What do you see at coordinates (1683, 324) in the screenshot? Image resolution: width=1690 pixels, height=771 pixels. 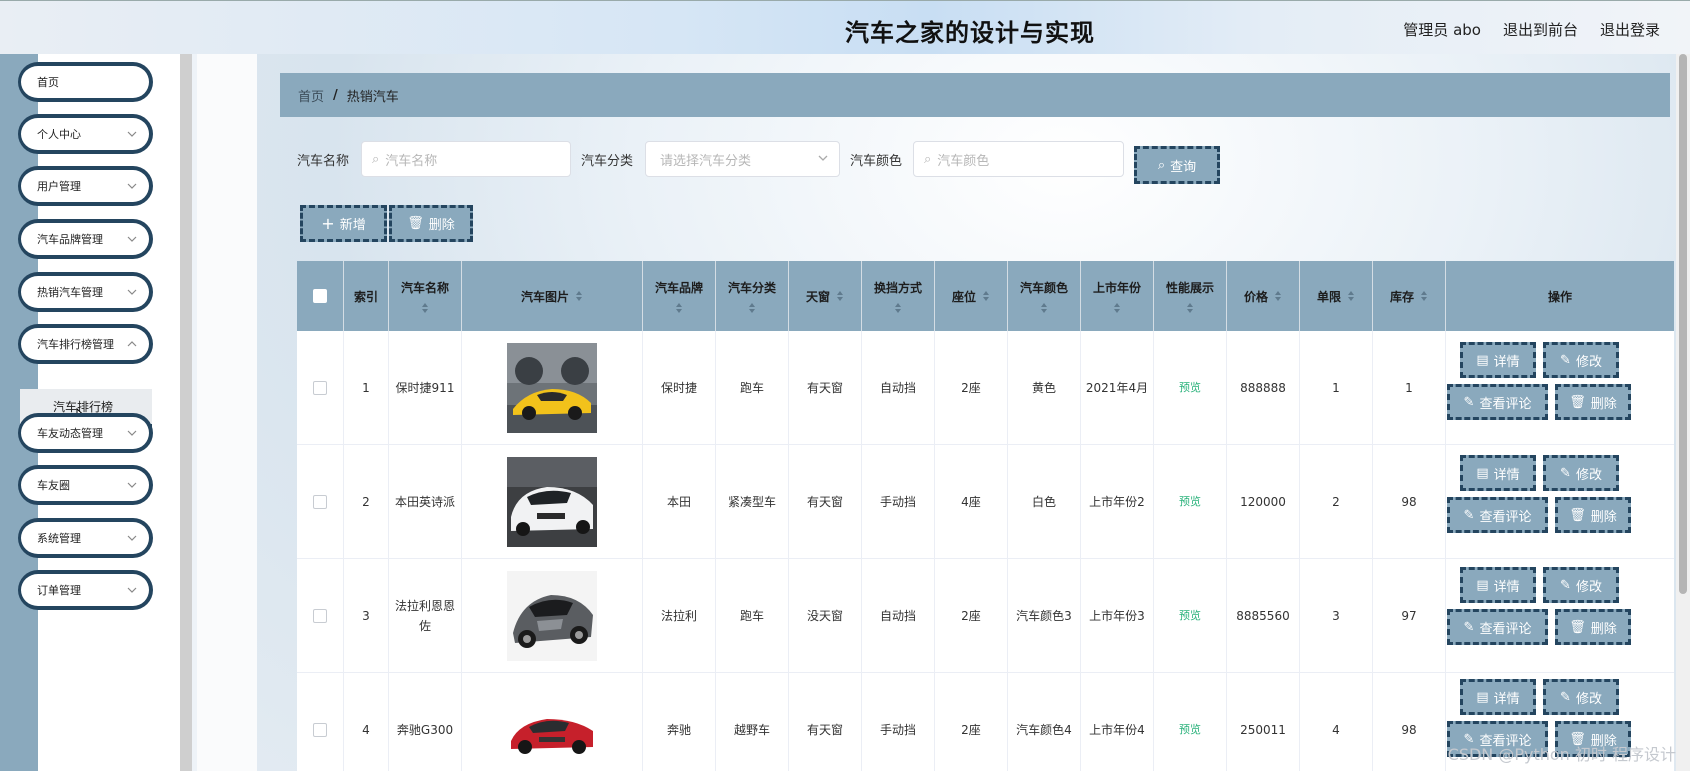 I see `scrollbar-thumb` at bounding box center [1683, 324].